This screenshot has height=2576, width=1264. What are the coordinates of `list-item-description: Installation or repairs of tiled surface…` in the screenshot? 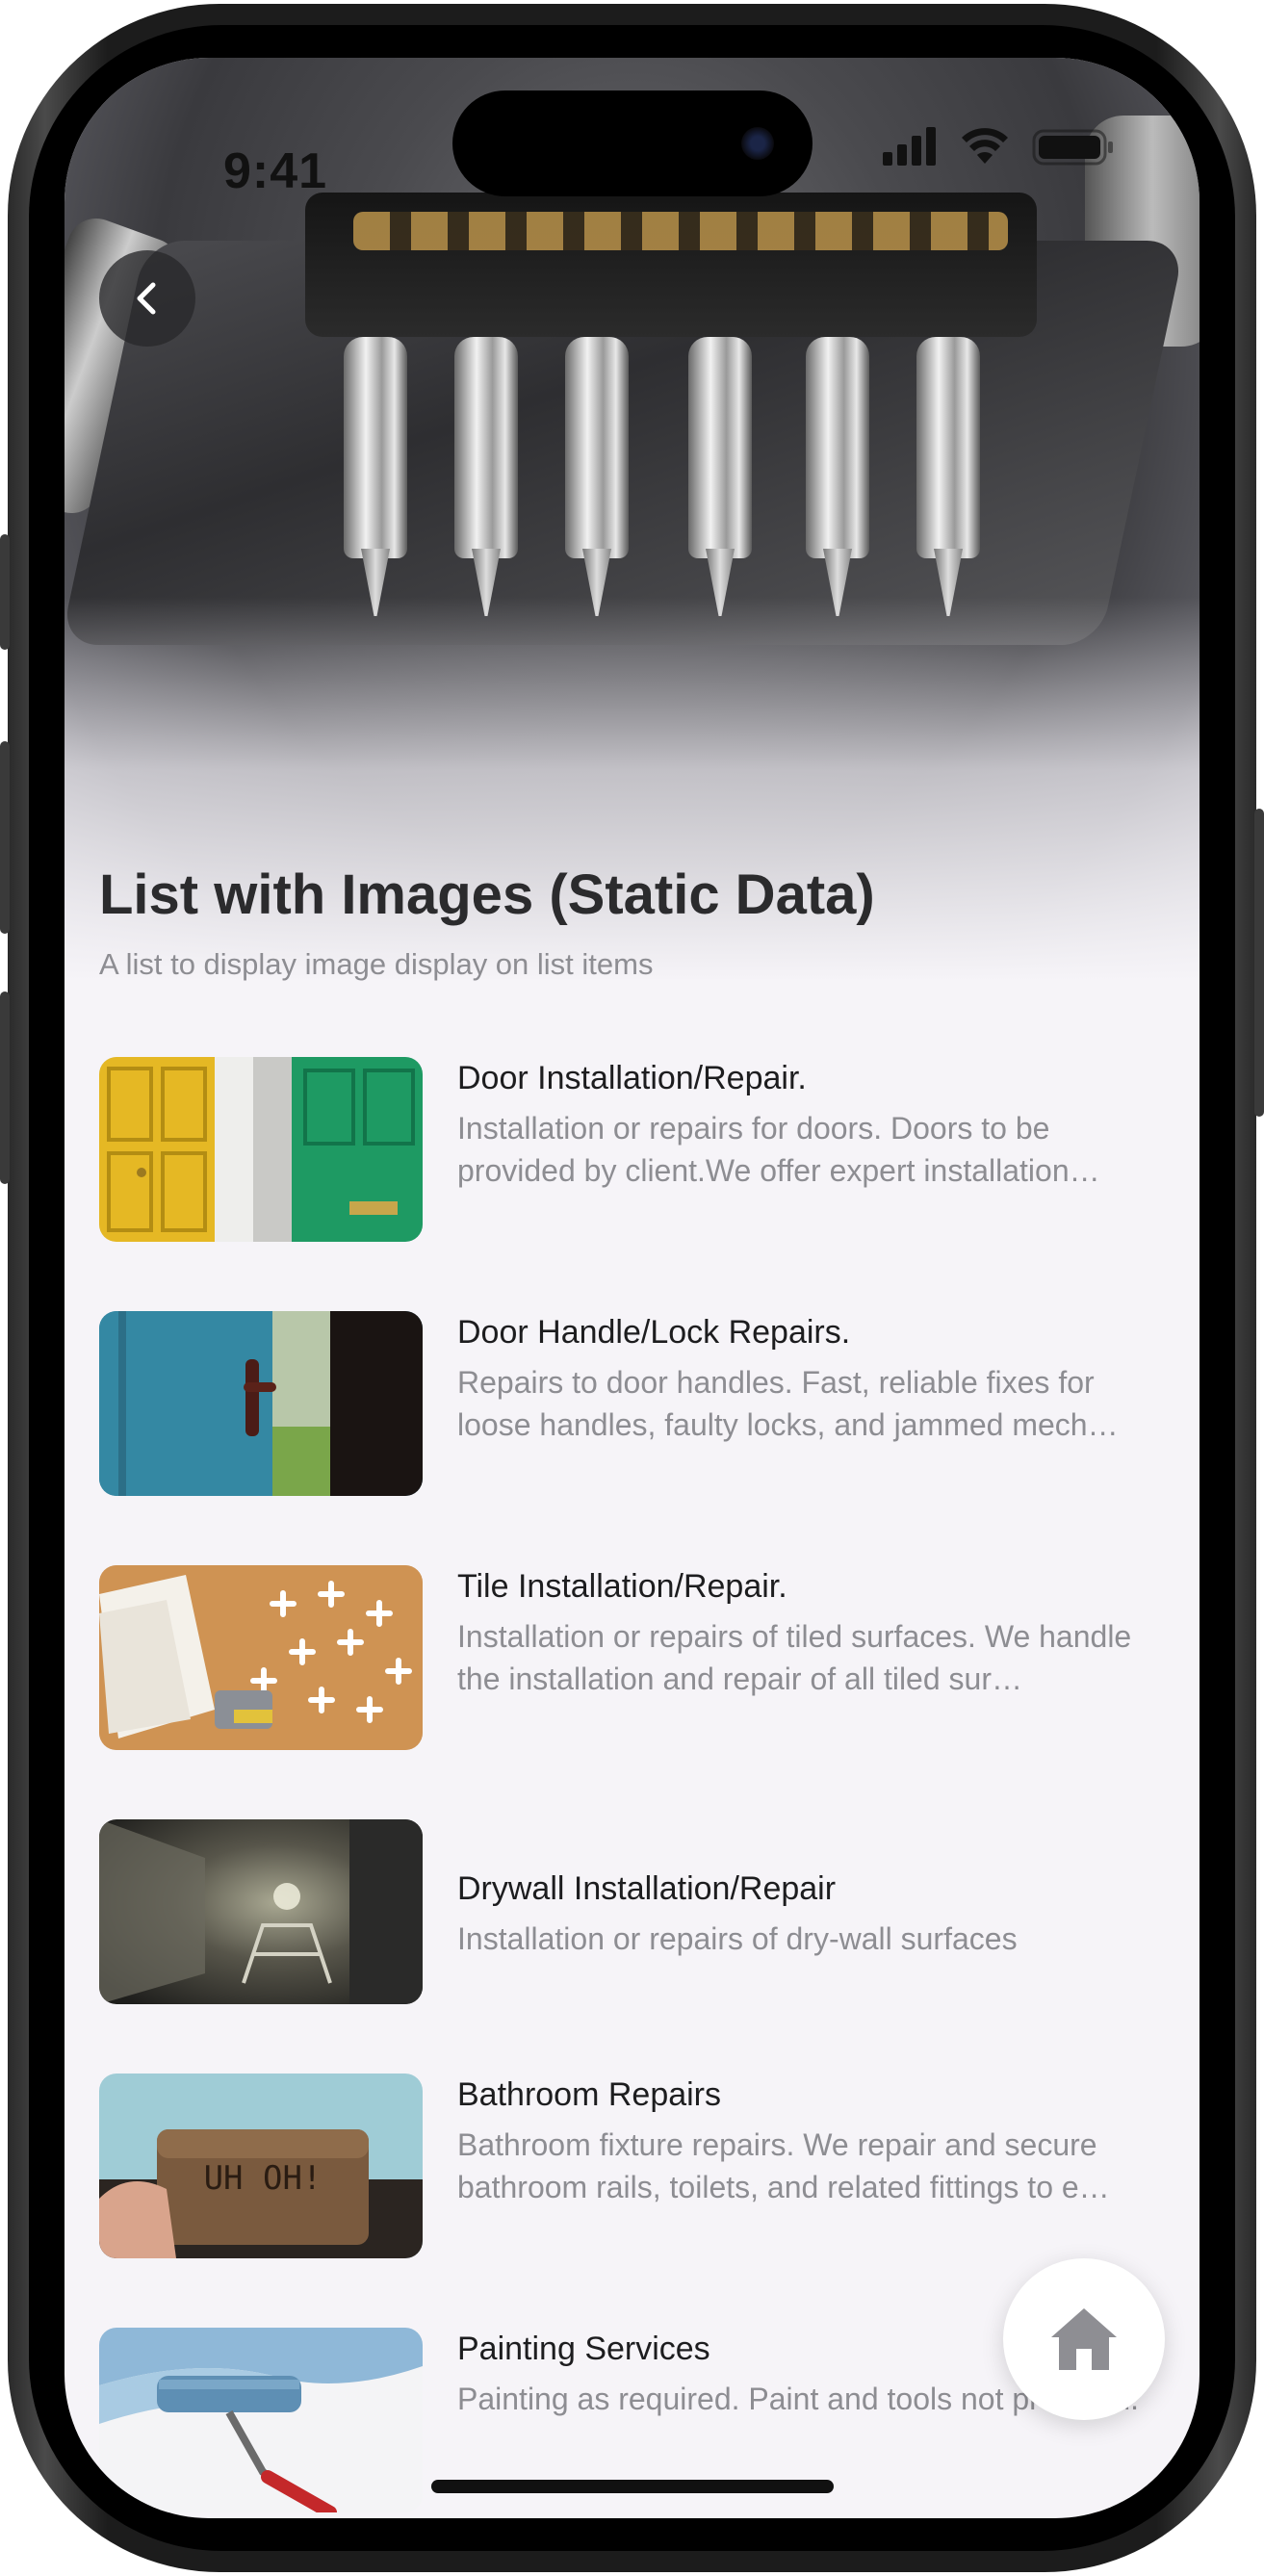 It's located at (795, 1657).